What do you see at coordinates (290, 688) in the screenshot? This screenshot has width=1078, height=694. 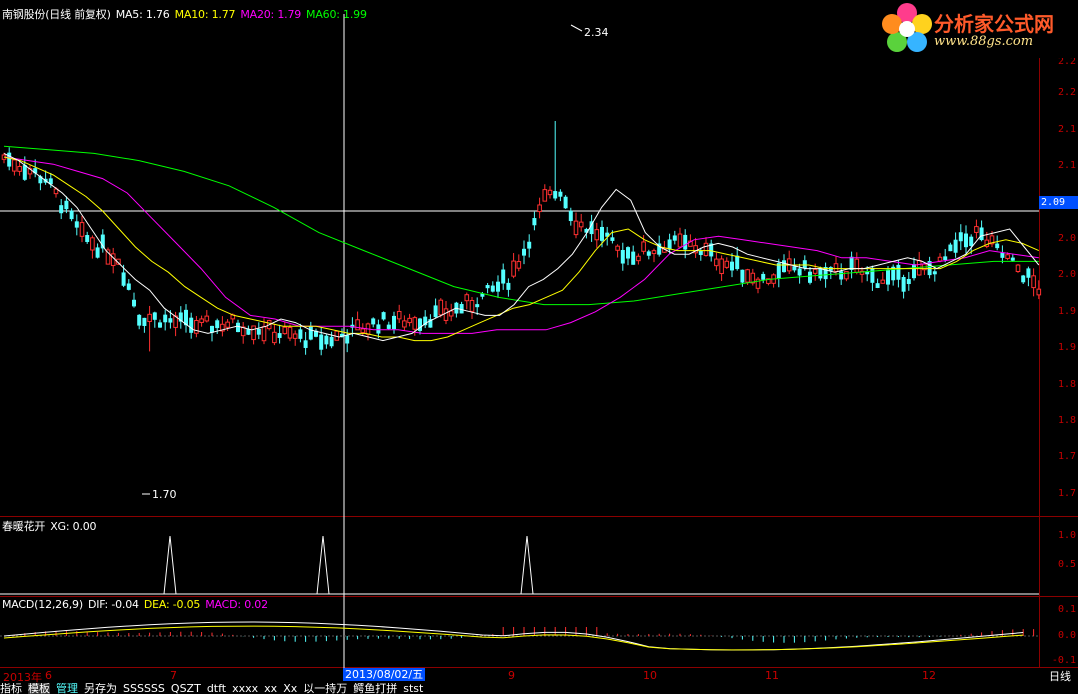 I see `tab-formula: Xx` at bounding box center [290, 688].